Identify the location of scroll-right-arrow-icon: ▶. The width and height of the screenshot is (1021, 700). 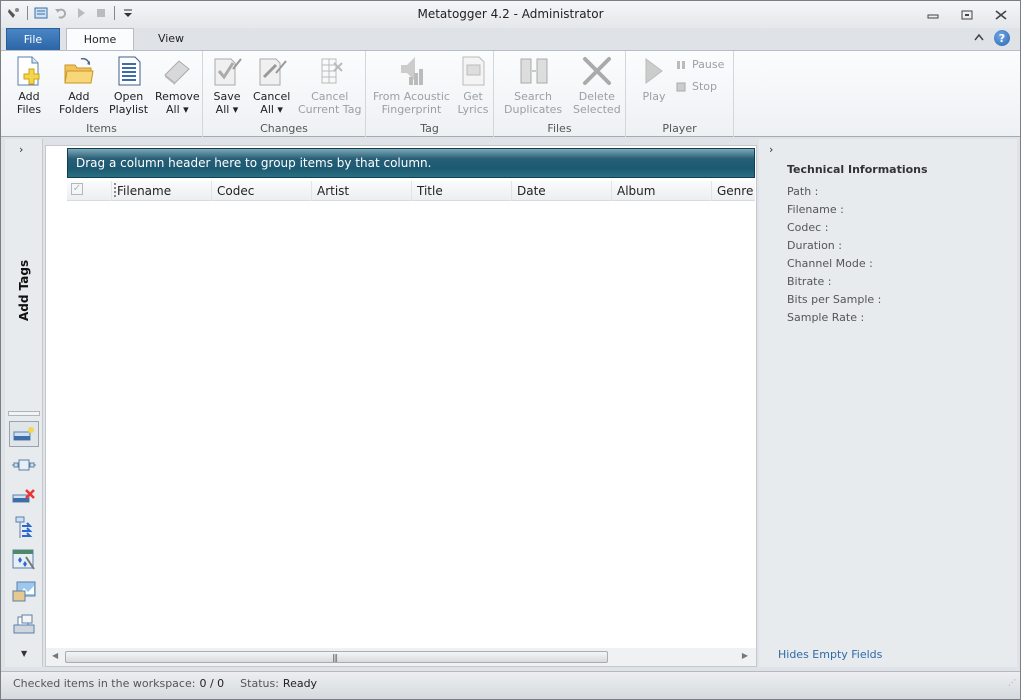
(745, 655).